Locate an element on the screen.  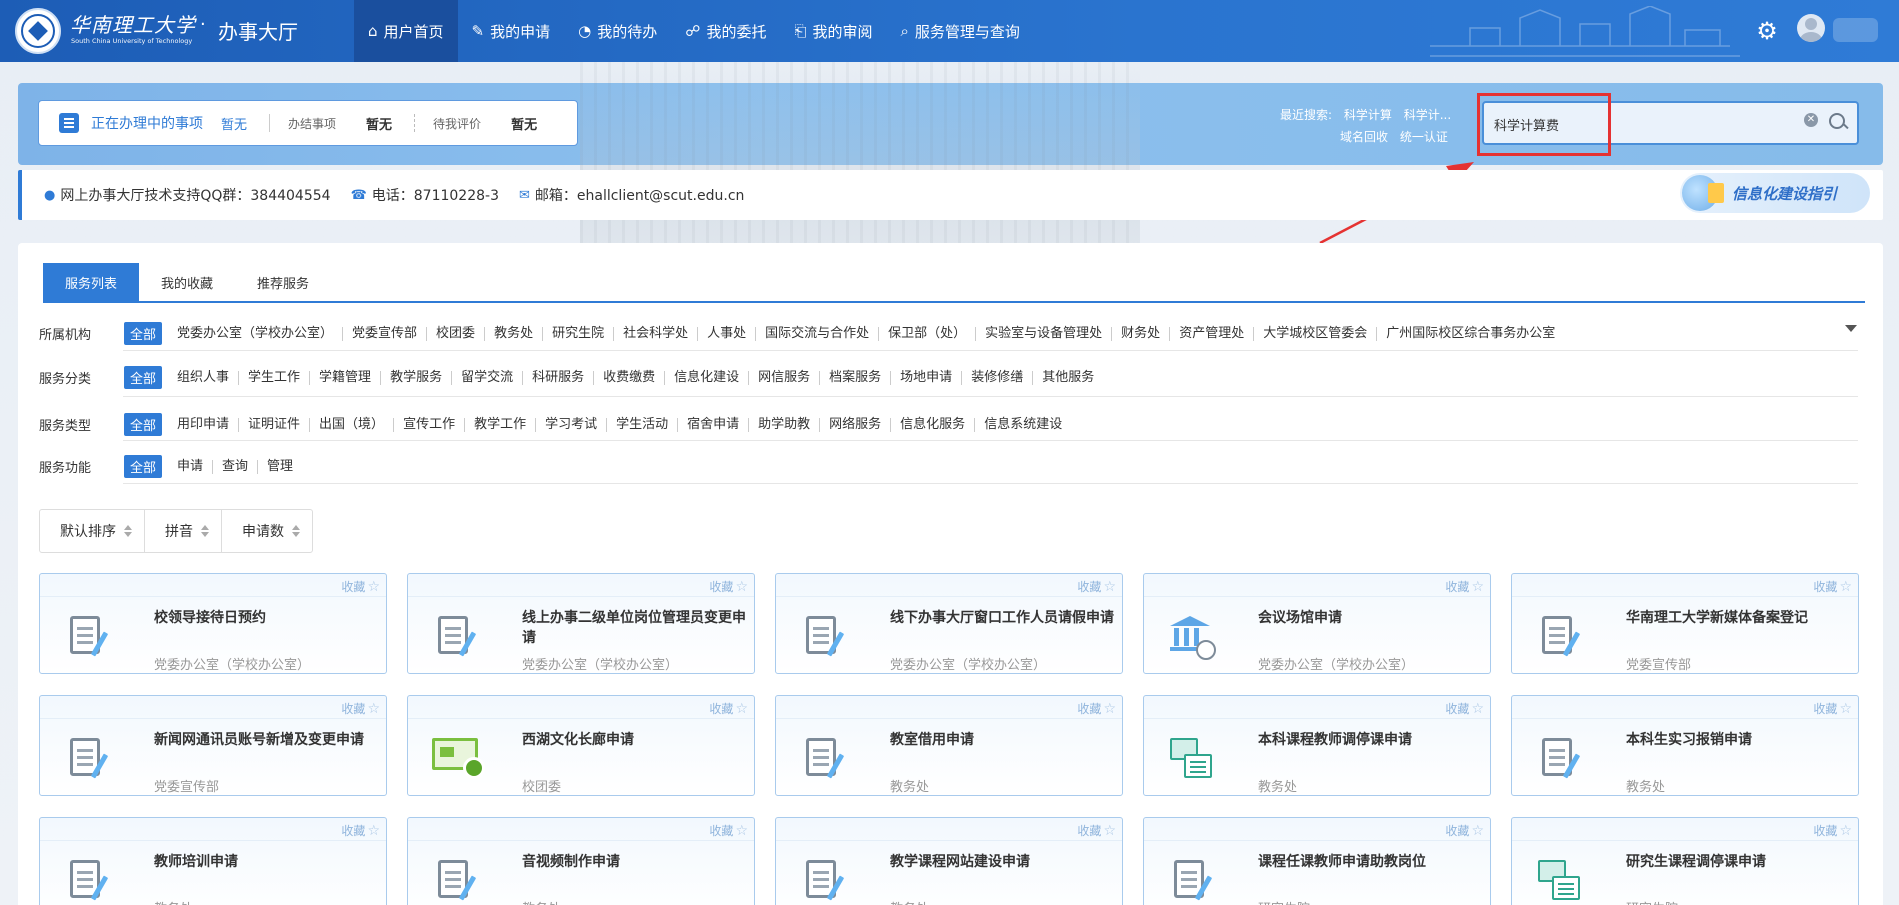
service-card: 收藏 ☆ 本科课程教师调停课申请 教务处 is located at coordinates (1317, 745).